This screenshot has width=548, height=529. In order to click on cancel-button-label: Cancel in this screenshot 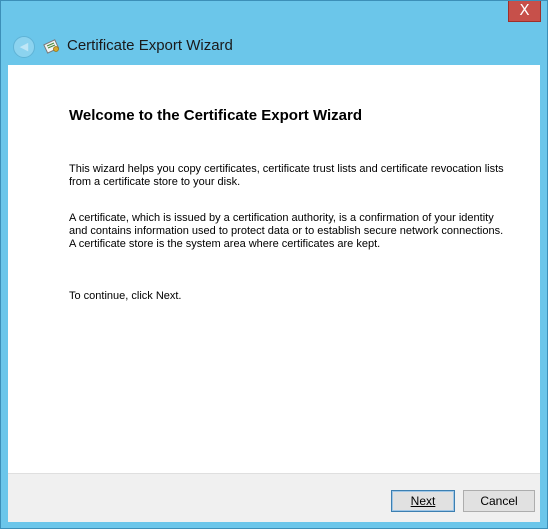, I will do `click(499, 501)`.